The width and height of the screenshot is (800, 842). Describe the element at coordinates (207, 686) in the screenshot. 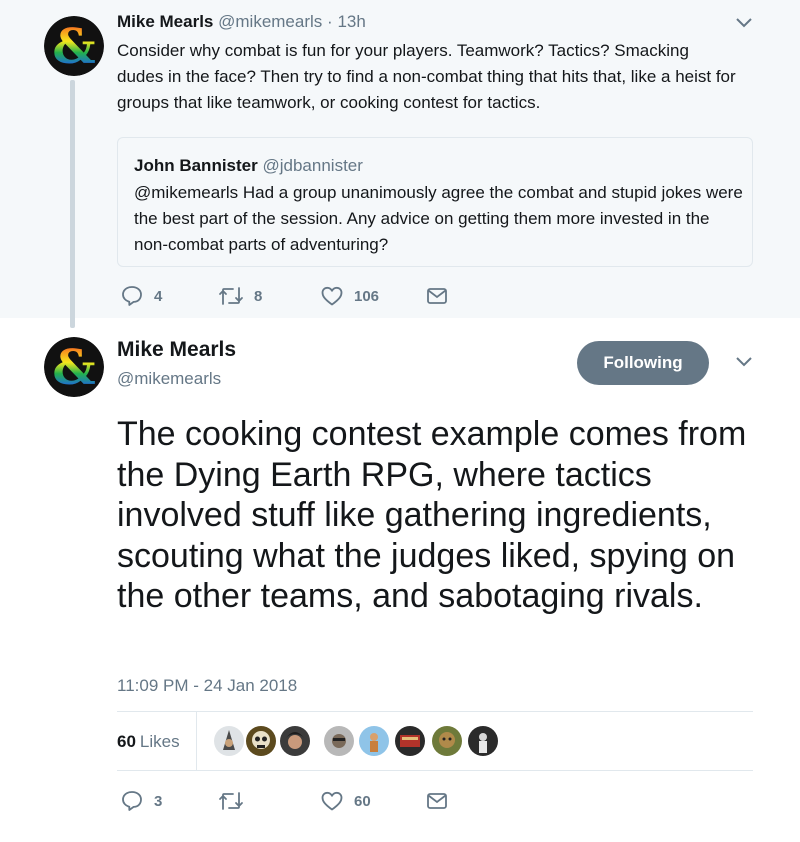

I see `tweet-timestamp: 11:09 PM - 24 Jan 2018` at that location.